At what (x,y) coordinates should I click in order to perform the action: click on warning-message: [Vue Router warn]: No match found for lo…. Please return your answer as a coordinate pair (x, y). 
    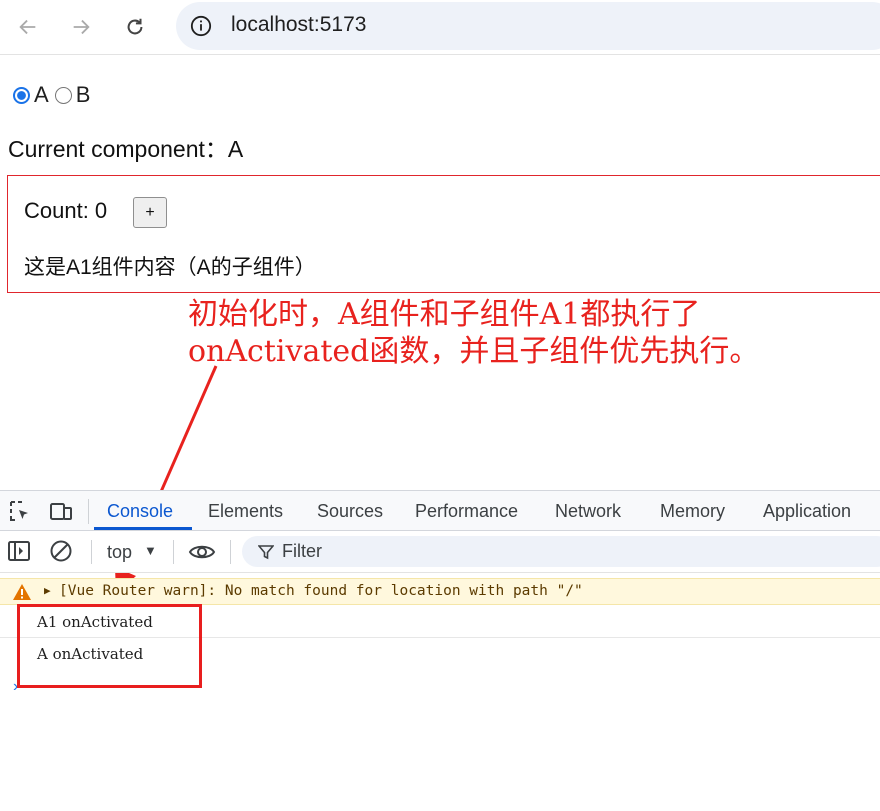
    Looking at the image, I should click on (321, 591).